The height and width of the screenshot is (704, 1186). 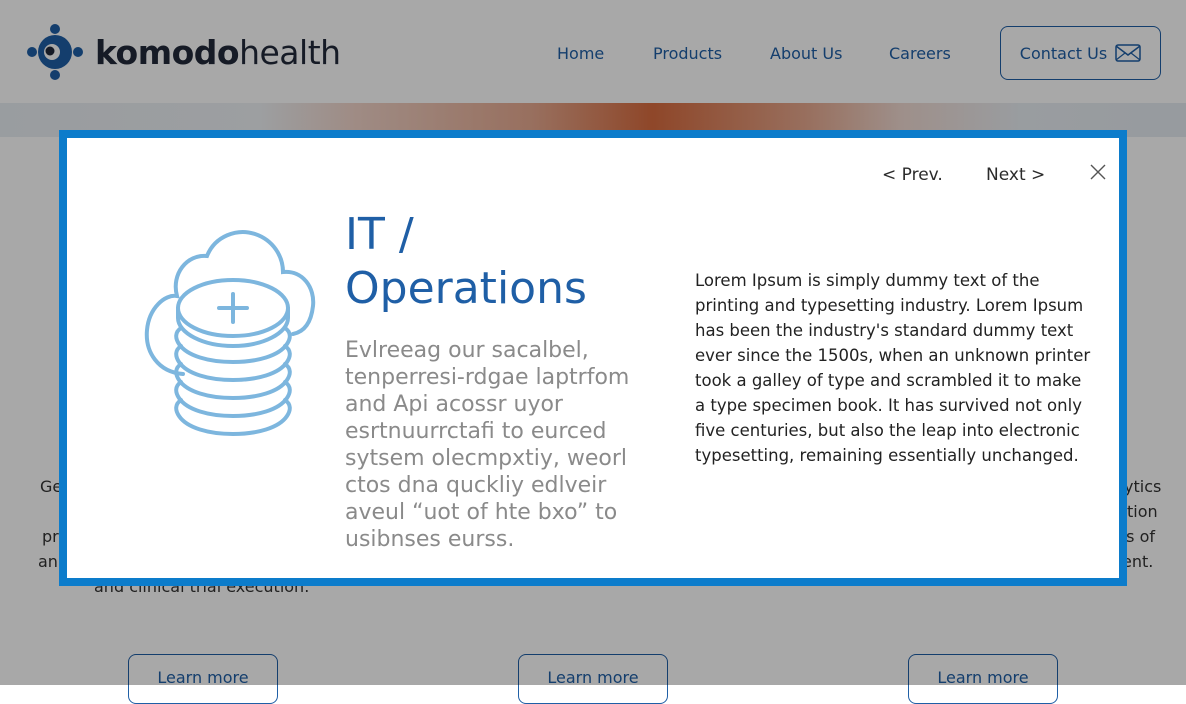 I want to click on next-button: Next >, so click(x=1015, y=175).